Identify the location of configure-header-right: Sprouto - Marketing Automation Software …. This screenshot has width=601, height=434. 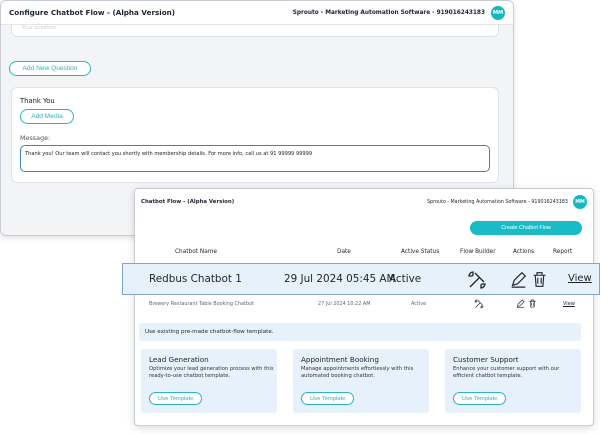
(398, 12).